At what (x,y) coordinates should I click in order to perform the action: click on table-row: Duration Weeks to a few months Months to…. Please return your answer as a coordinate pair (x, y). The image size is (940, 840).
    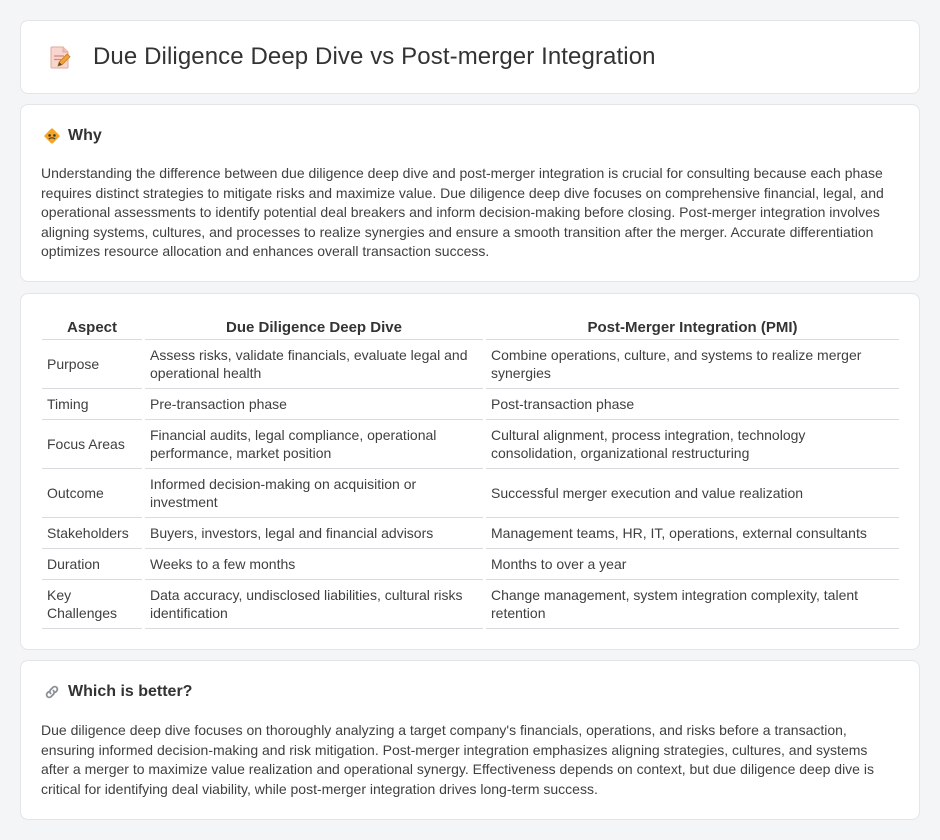
    Looking at the image, I should click on (470, 564).